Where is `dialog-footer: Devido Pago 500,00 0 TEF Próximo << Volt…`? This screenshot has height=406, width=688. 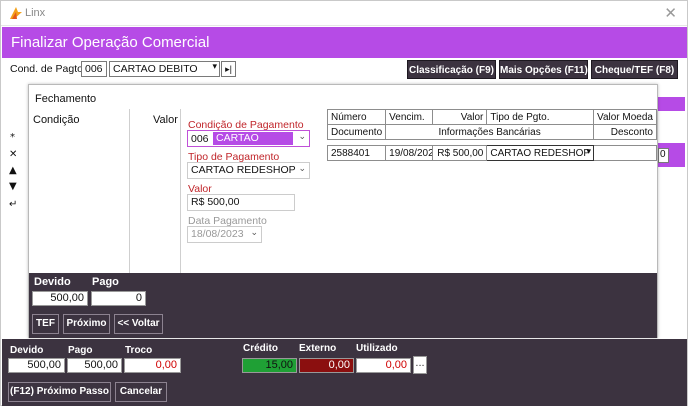 dialog-footer: Devido Pago 500,00 0 TEF Próximo << Volt… is located at coordinates (343, 305).